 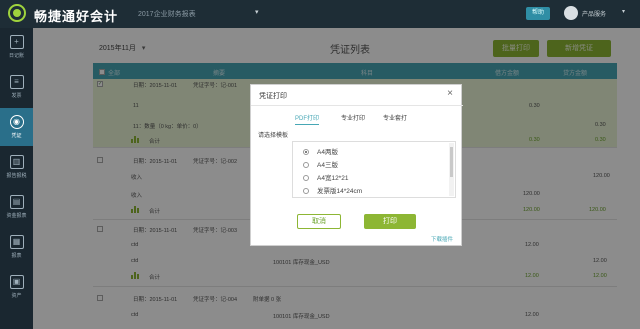 What do you see at coordinates (571, 13) in the screenshot?
I see `avatar` at bounding box center [571, 13].